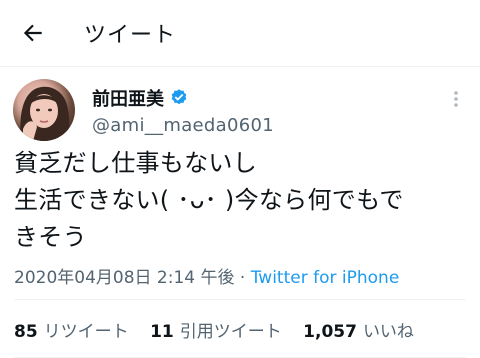 The width and height of the screenshot is (480, 358). What do you see at coordinates (33, 33) in the screenshot?
I see `arrow-left-icon` at bounding box center [33, 33].